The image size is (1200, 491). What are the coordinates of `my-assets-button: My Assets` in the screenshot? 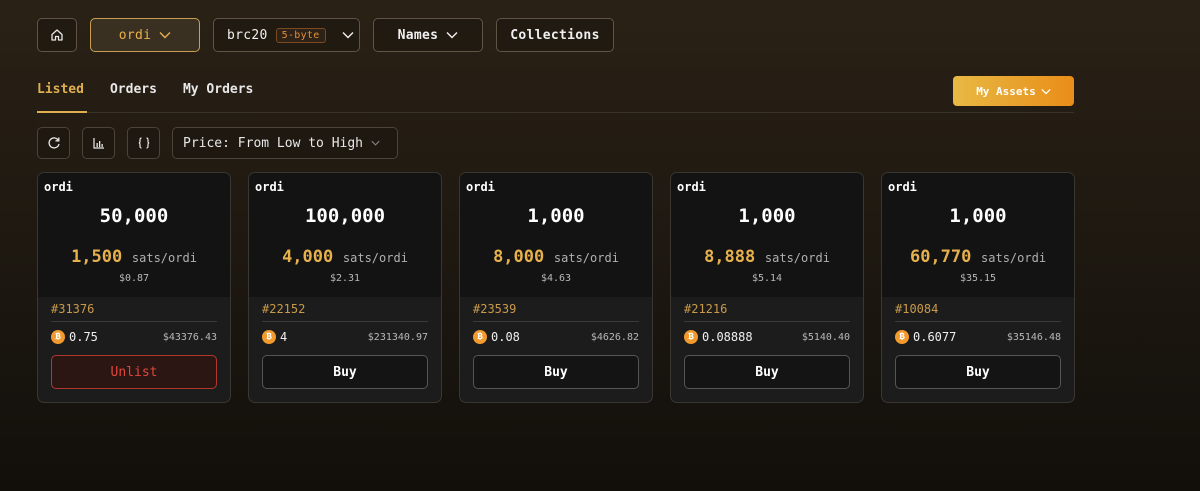 It's located at (1013, 91).